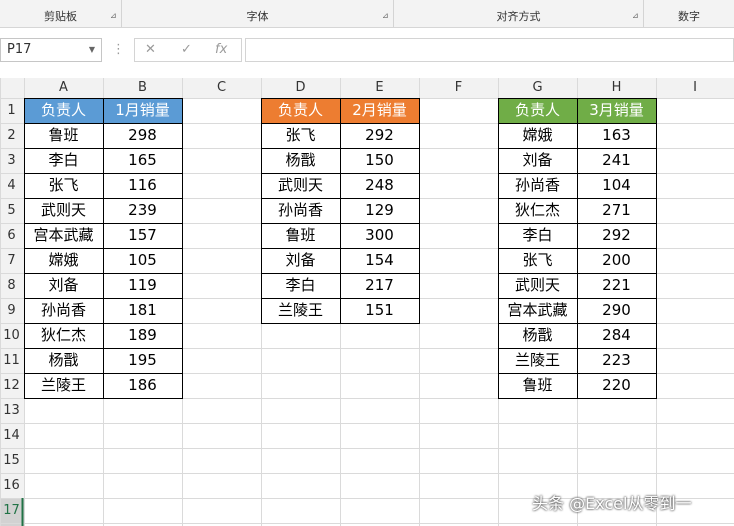  What do you see at coordinates (616, 385) in the screenshot?
I see `sales-cell: 220` at bounding box center [616, 385].